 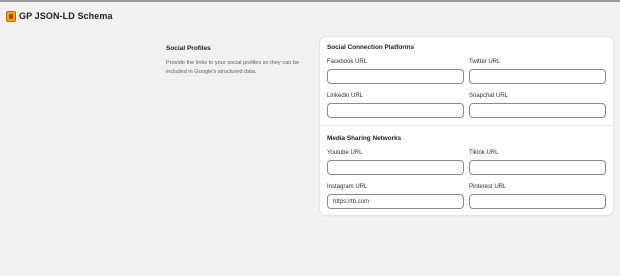 I want to click on facebook-url-label: Facebook URL, so click(x=347, y=62).